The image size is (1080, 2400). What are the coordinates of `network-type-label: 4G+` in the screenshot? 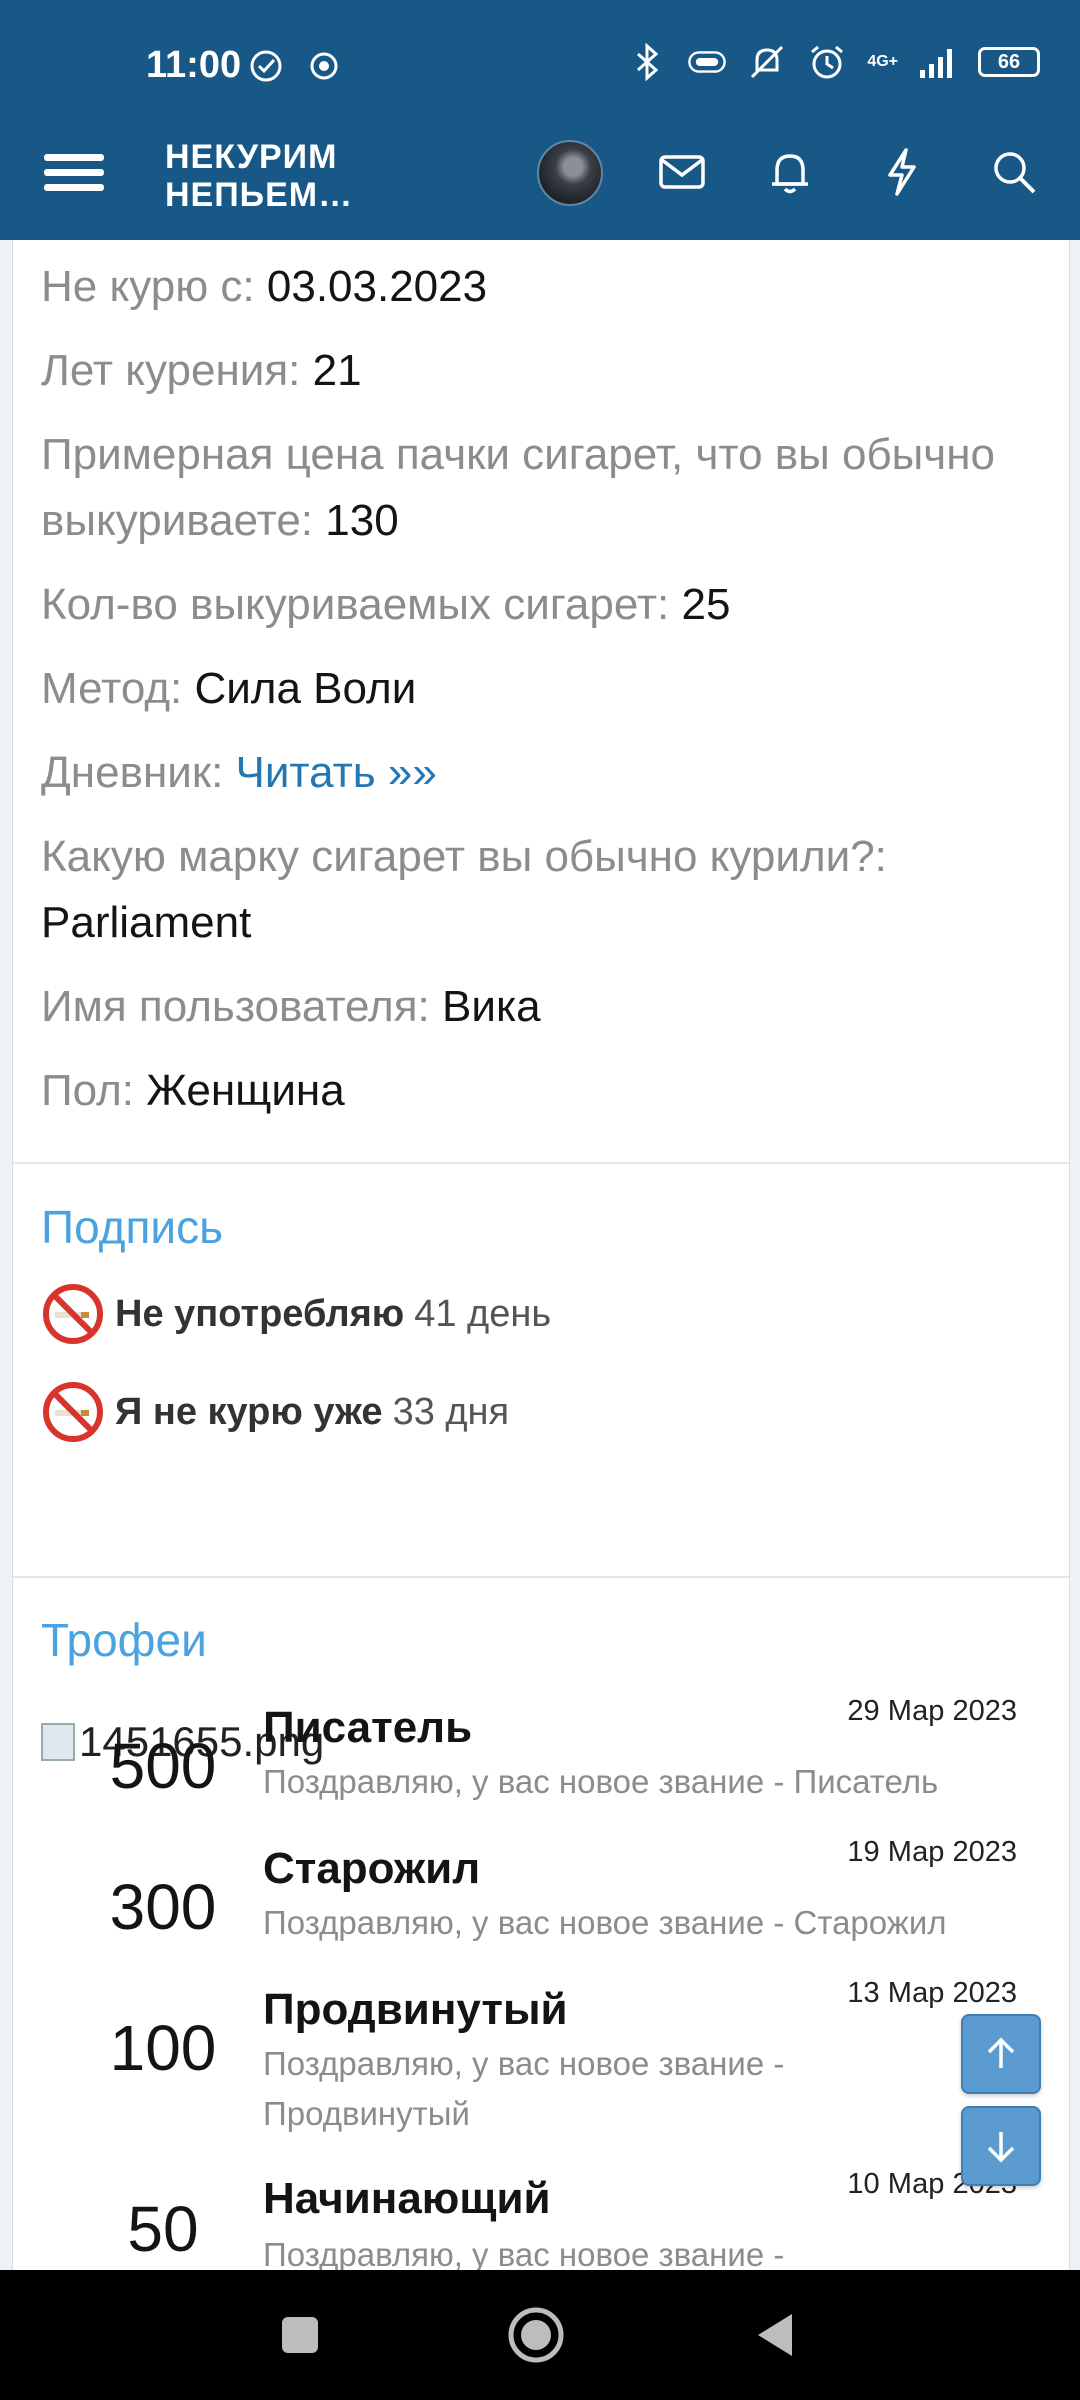 It's located at (882, 61).